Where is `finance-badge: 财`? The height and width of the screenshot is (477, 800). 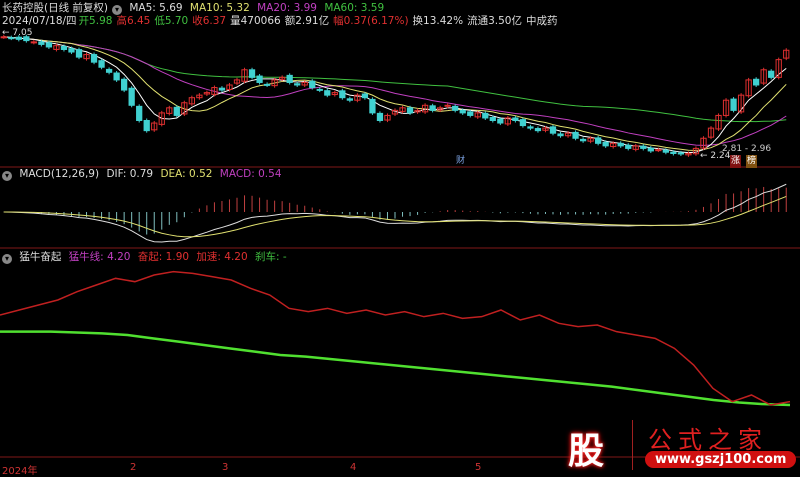
finance-badge: 财 is located at coordinates (460, 161).